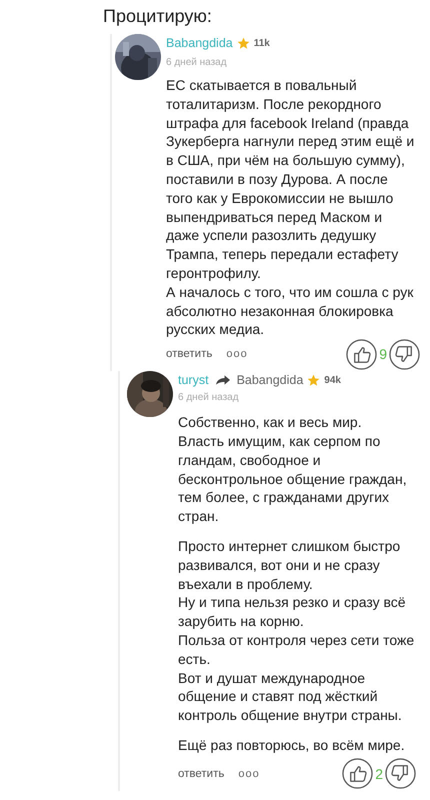 This screenshot has width=430, height=800. What do you see at coordinates (383, 354) in the screenshot?
I see `vote-count: 9` at bounding box center [383, 354].